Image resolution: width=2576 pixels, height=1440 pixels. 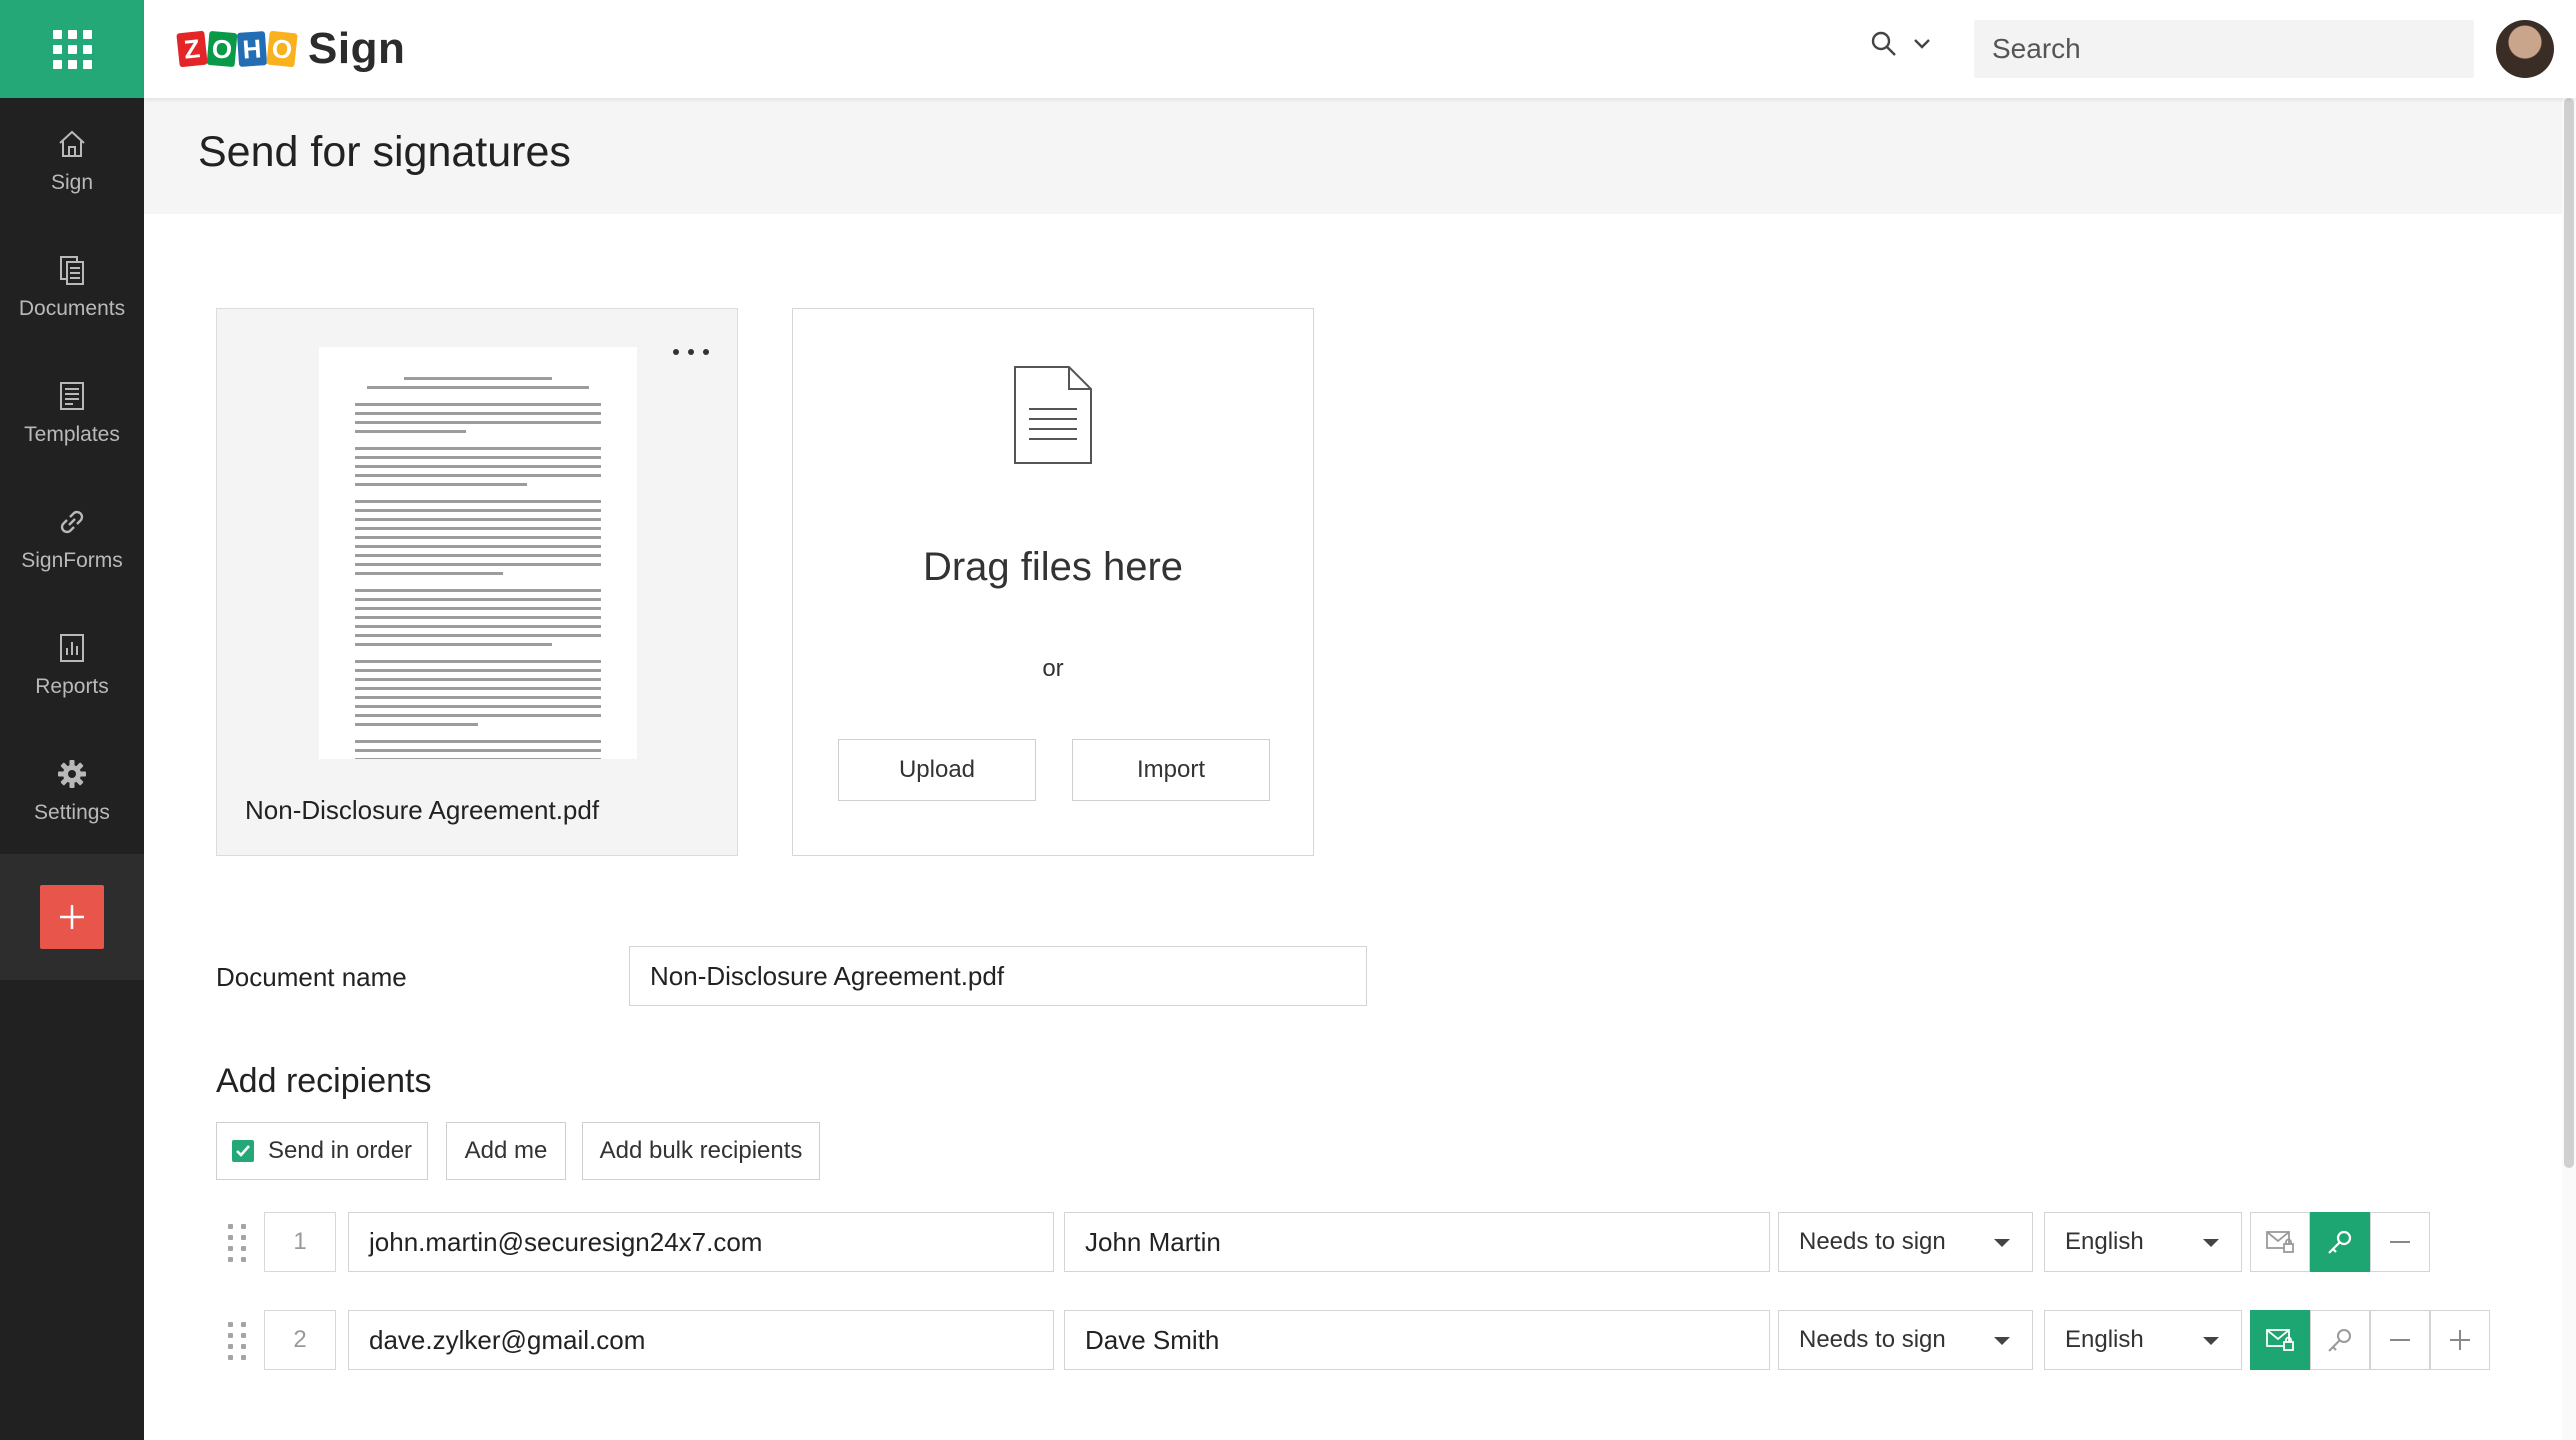 What do you see at coordinates (72, 791) in the screenshot?
I see `sidebar-item-settings: Settings` at bounding box center [72, 791].